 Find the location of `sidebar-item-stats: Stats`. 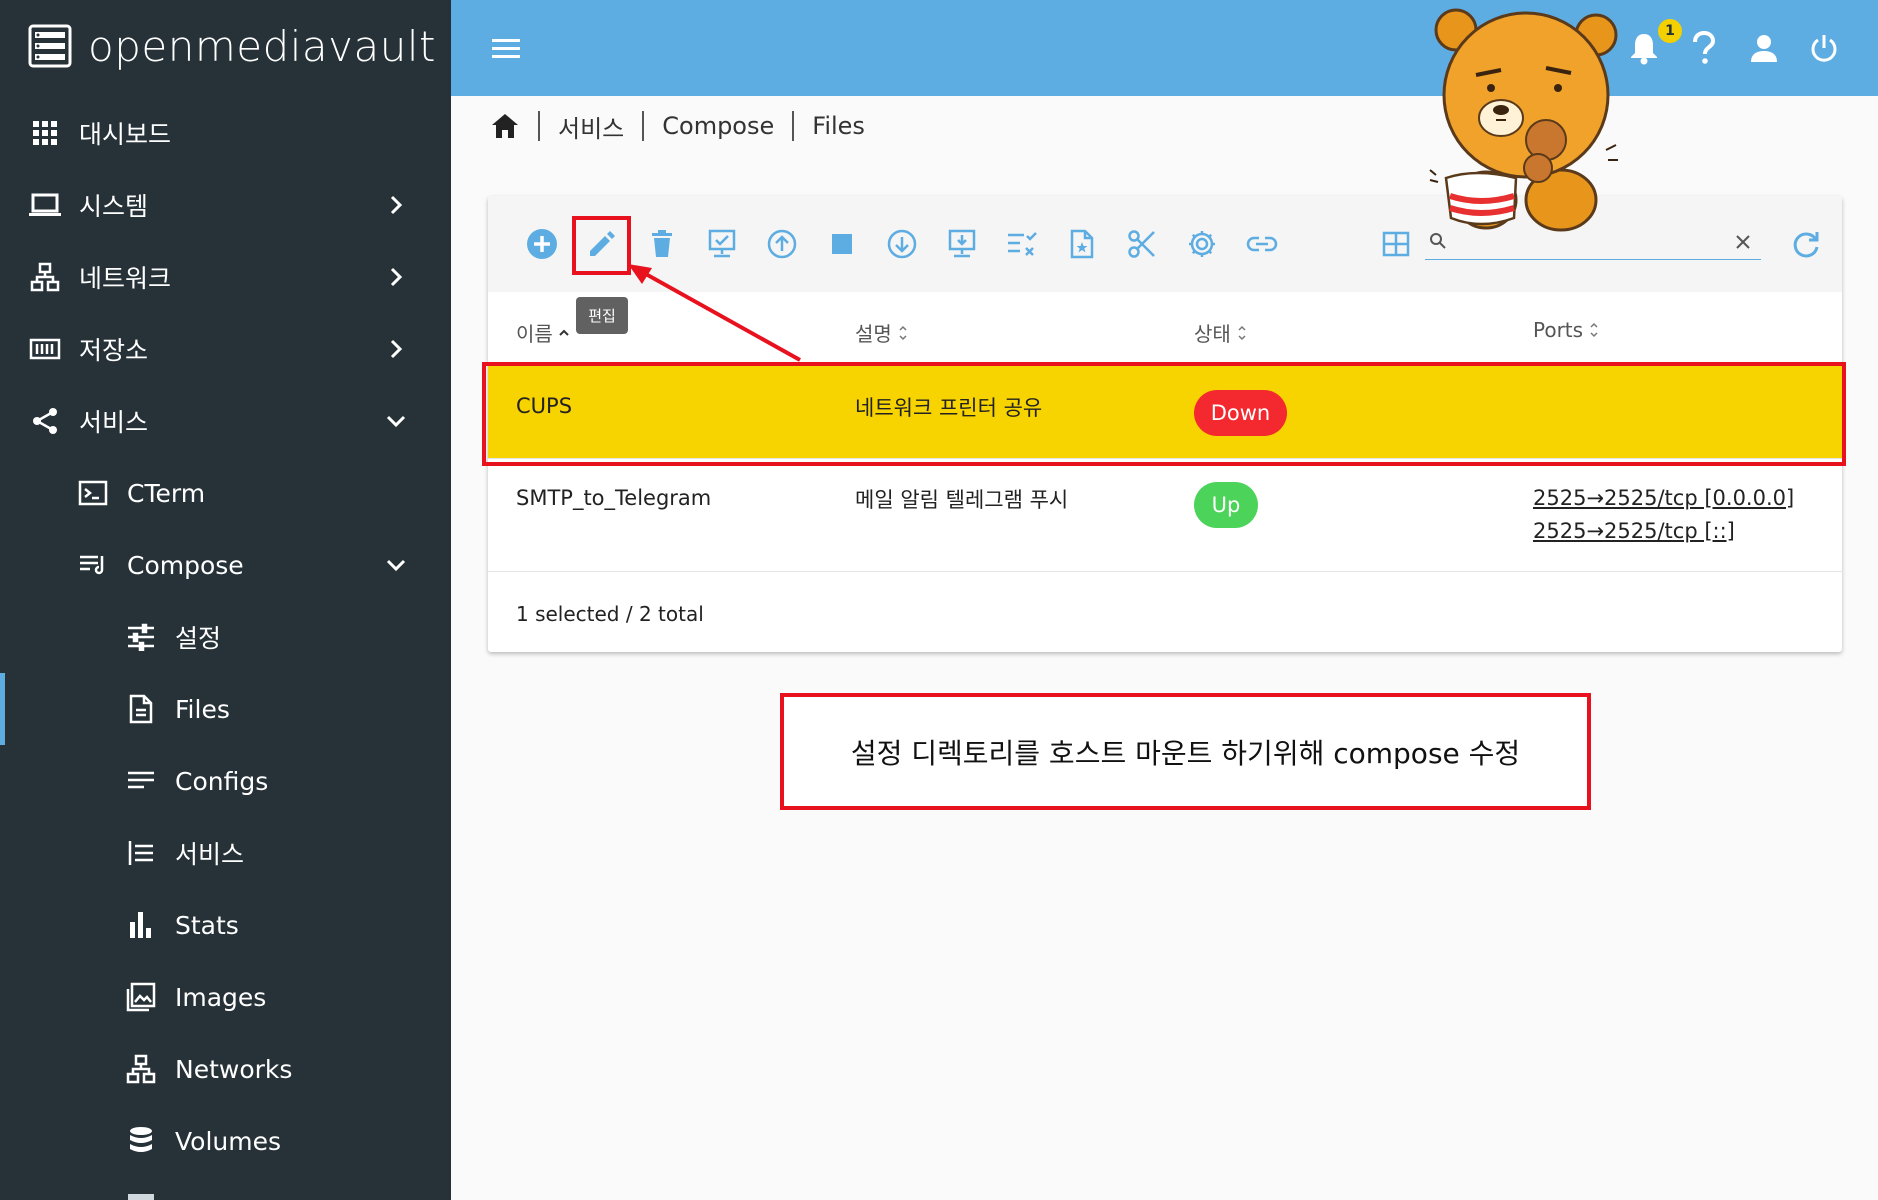

sidebar-item-stats: Stats is located at coordinates (225, 925).